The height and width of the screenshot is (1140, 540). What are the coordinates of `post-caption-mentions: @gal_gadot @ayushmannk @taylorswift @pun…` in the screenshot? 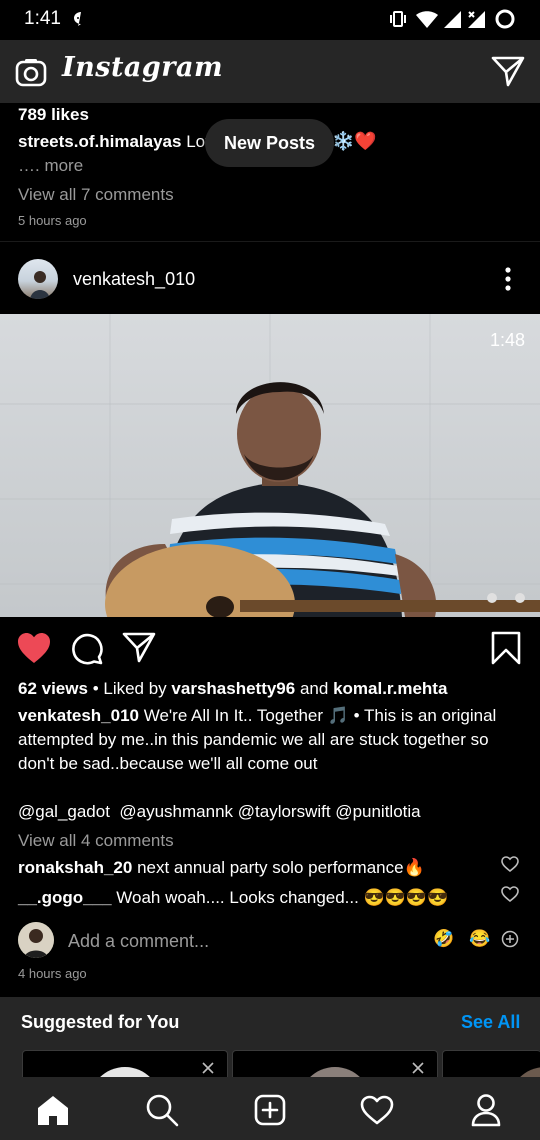 It's located at (219, 812).